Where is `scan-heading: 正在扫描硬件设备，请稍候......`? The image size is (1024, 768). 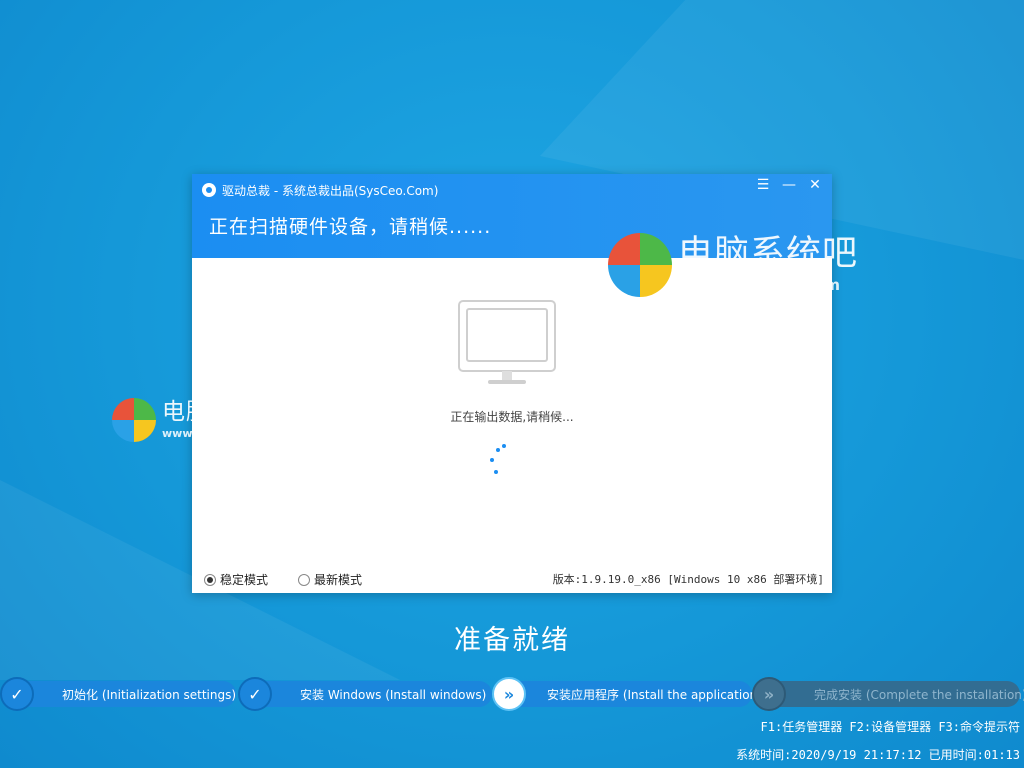
scan-heading: 正在扫描硬件设备，请稍候...... is located at coordinates (350, 227).